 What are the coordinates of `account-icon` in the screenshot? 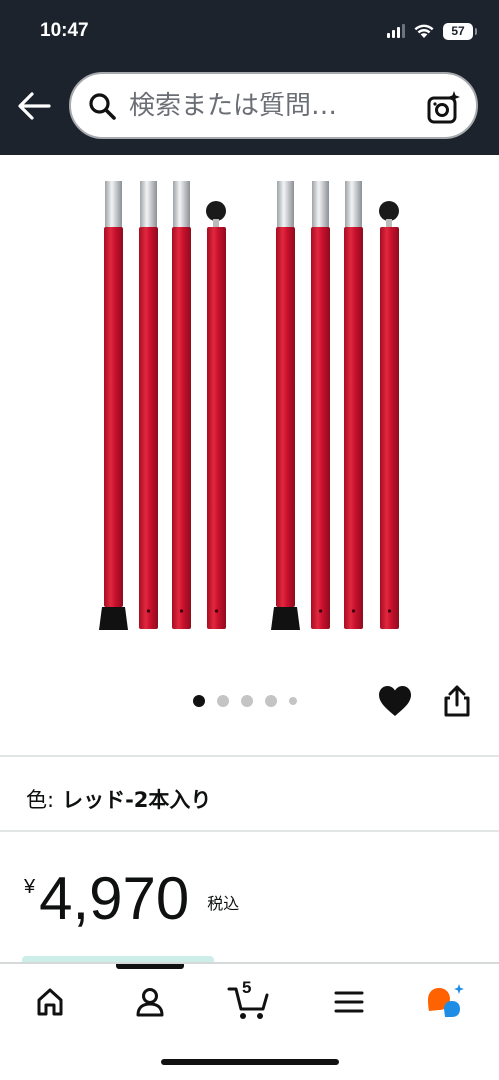 It's located at (150, 1002).